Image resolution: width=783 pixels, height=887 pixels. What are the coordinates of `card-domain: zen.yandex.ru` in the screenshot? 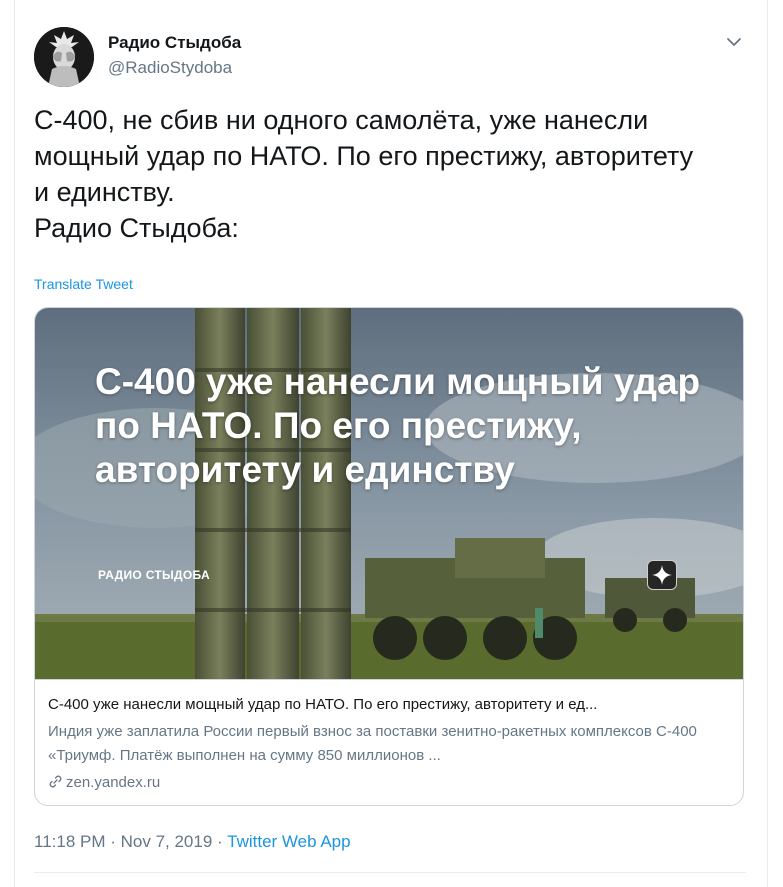 It's located at (104, 782).